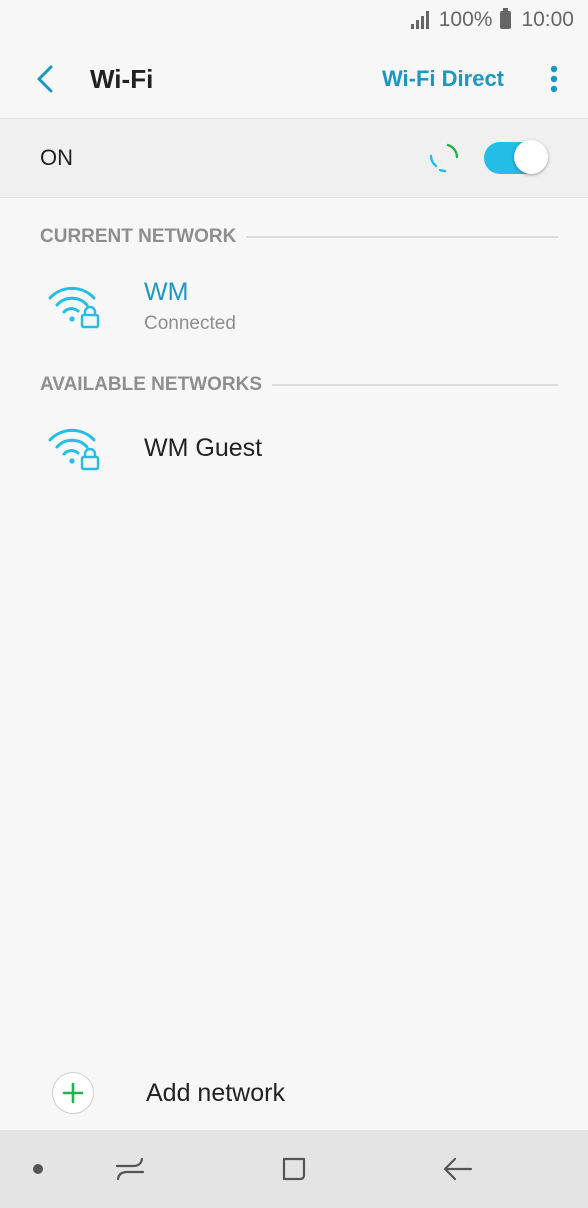 Image resolution: width=588 pixels, height=1208 pixels. Describe the element at coordinates (443, 79) in the screenshot. I see `wifi-direct-button: Wi-Fi Direct` at that location.